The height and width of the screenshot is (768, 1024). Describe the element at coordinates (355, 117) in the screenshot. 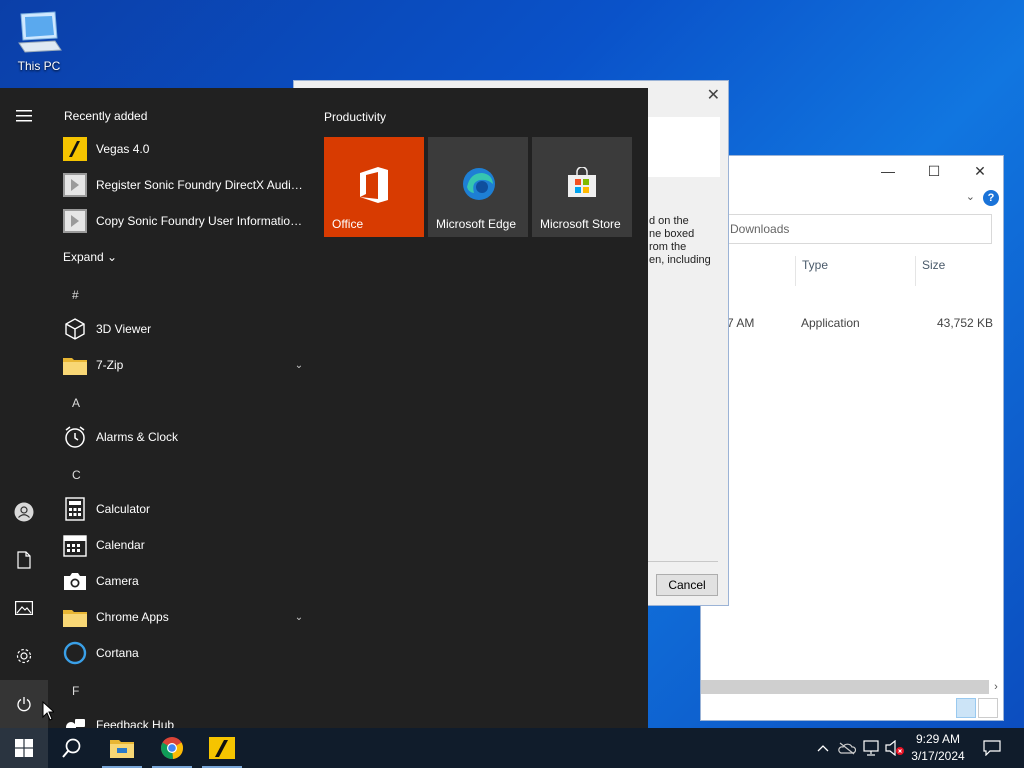

I see `tile-group-header: Productivity` at that location.